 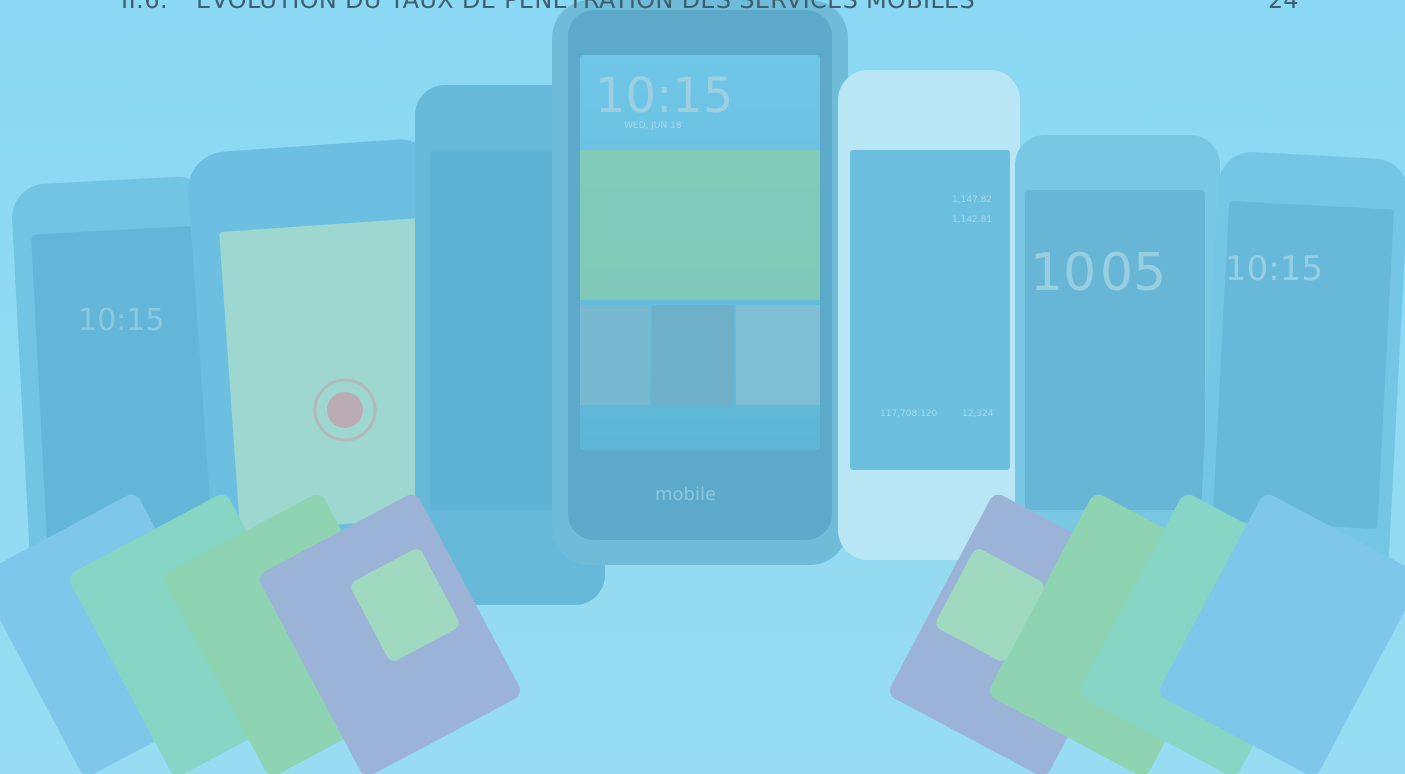 What do you see at coordinates (1133, 273) in the screenshot?
I see `right-phone-minutes: 05` at bounding box center [1133, 273].